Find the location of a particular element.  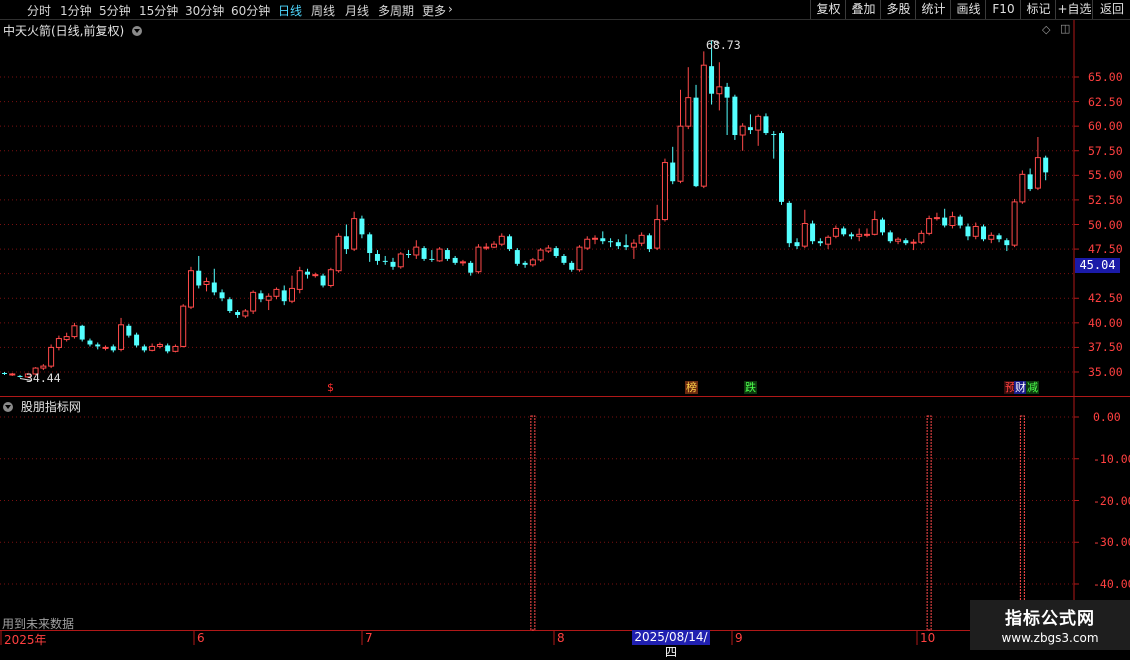

panel-toggle-icon: ◫ is located at coordinates (1065, 28).